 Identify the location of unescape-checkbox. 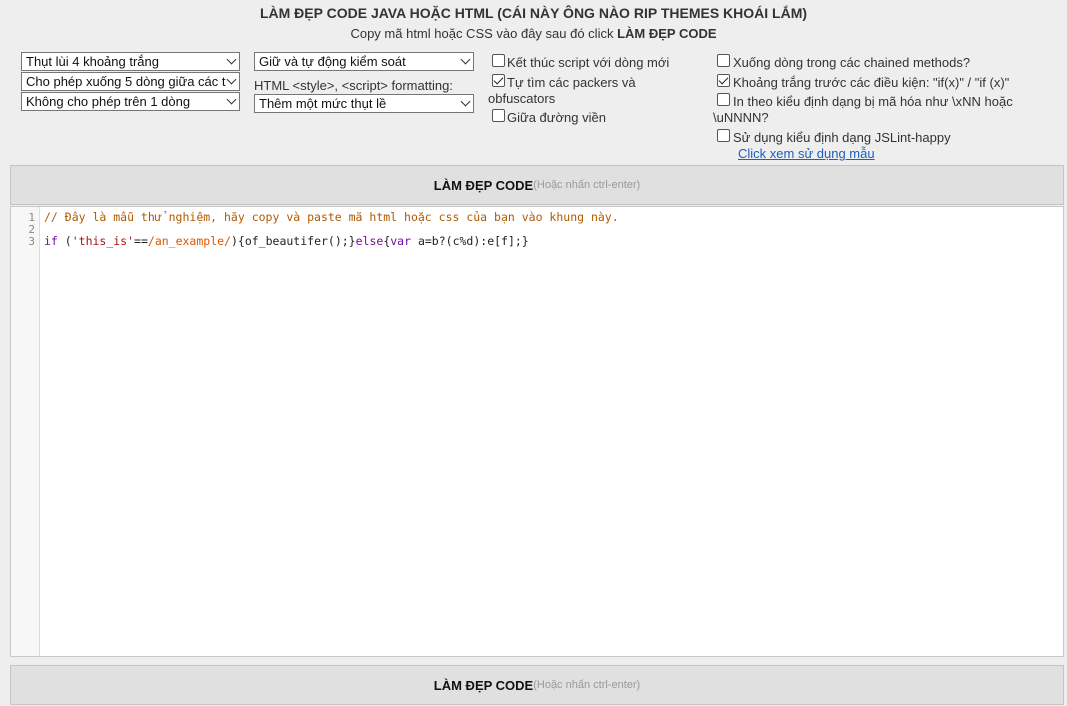
(723, 99).